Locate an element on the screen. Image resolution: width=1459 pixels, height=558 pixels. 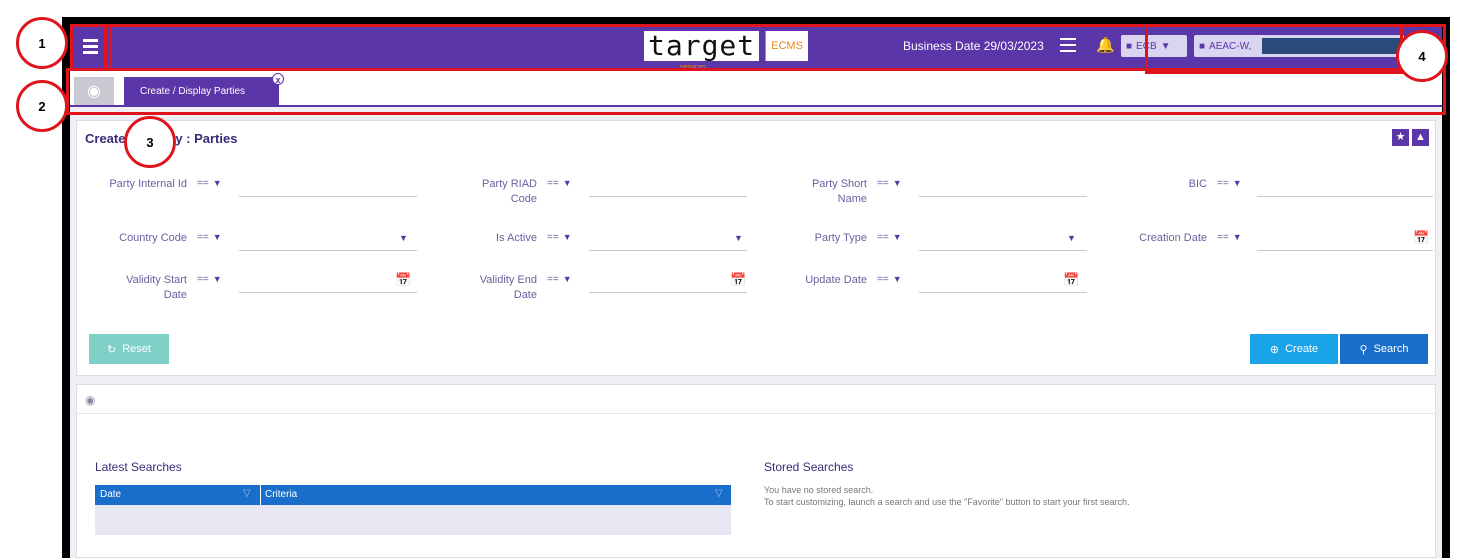
column-date: Date is located at coordinates (110, 494).